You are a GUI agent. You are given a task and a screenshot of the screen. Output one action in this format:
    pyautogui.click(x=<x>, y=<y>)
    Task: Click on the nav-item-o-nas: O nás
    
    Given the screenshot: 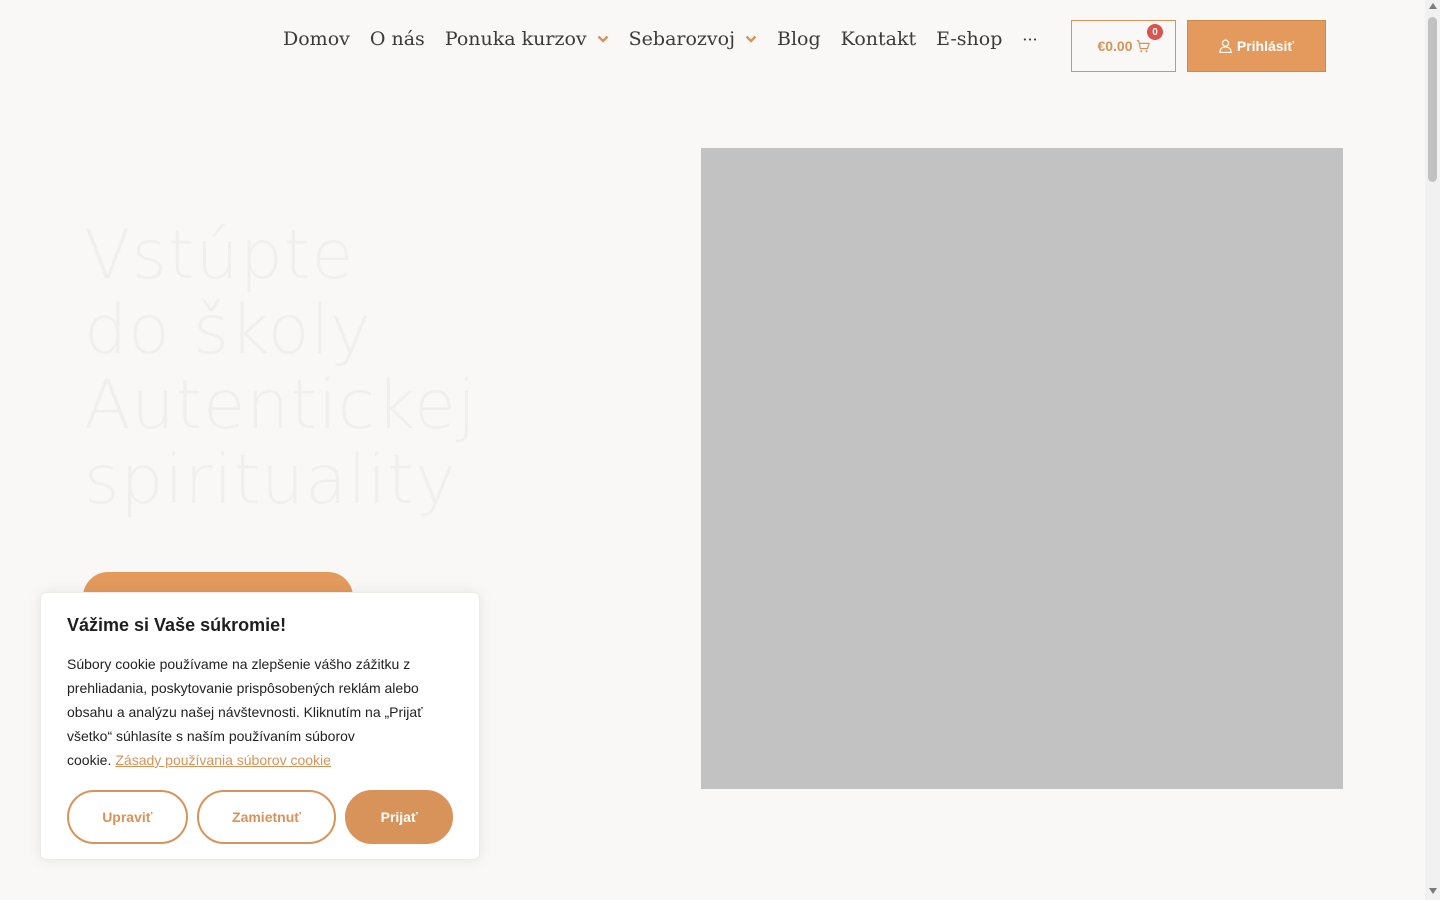 What is the action you would take?
    pyautogui.click(x=397, y=39)
    